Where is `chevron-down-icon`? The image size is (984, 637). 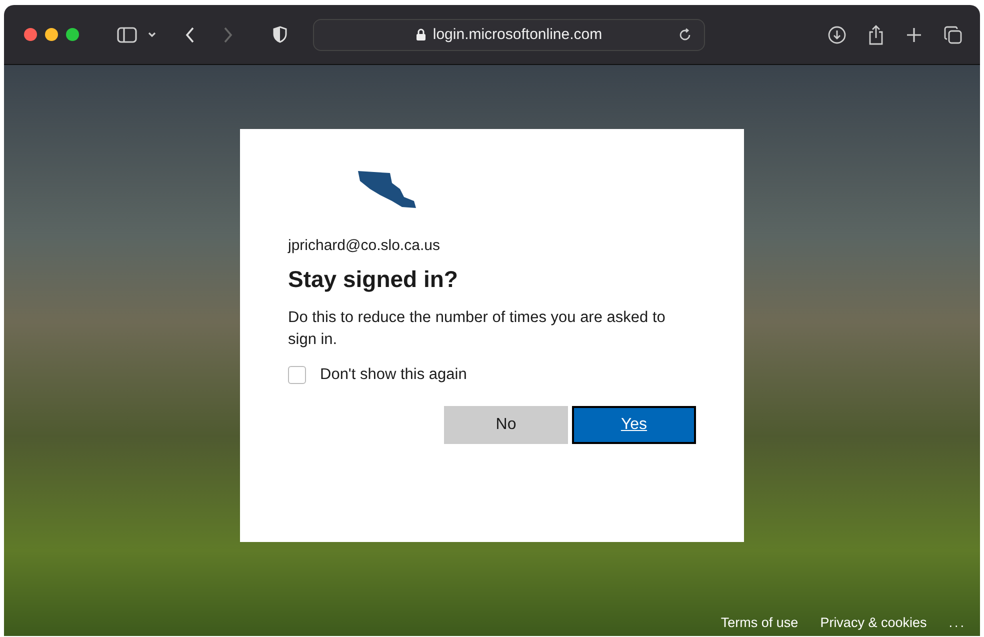
chevron-down-icon is located at coordinates (152, 34).